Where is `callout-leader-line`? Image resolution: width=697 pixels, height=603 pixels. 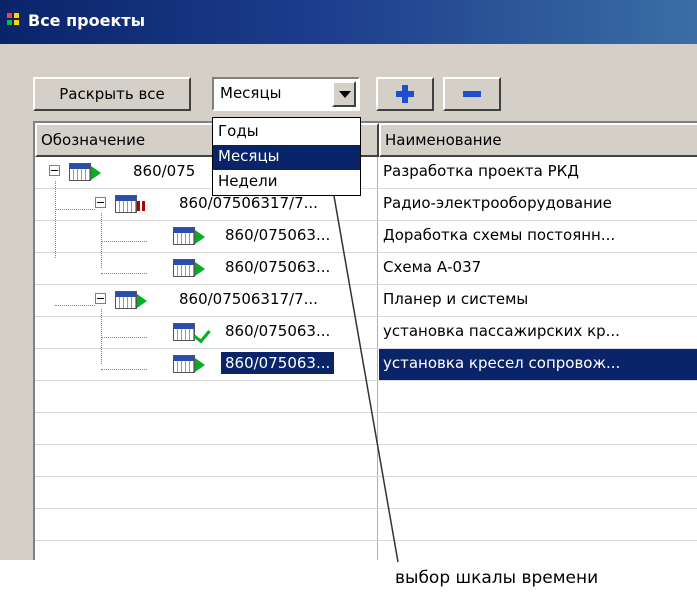 callout-leader-line is located at coordinates (366, 379).